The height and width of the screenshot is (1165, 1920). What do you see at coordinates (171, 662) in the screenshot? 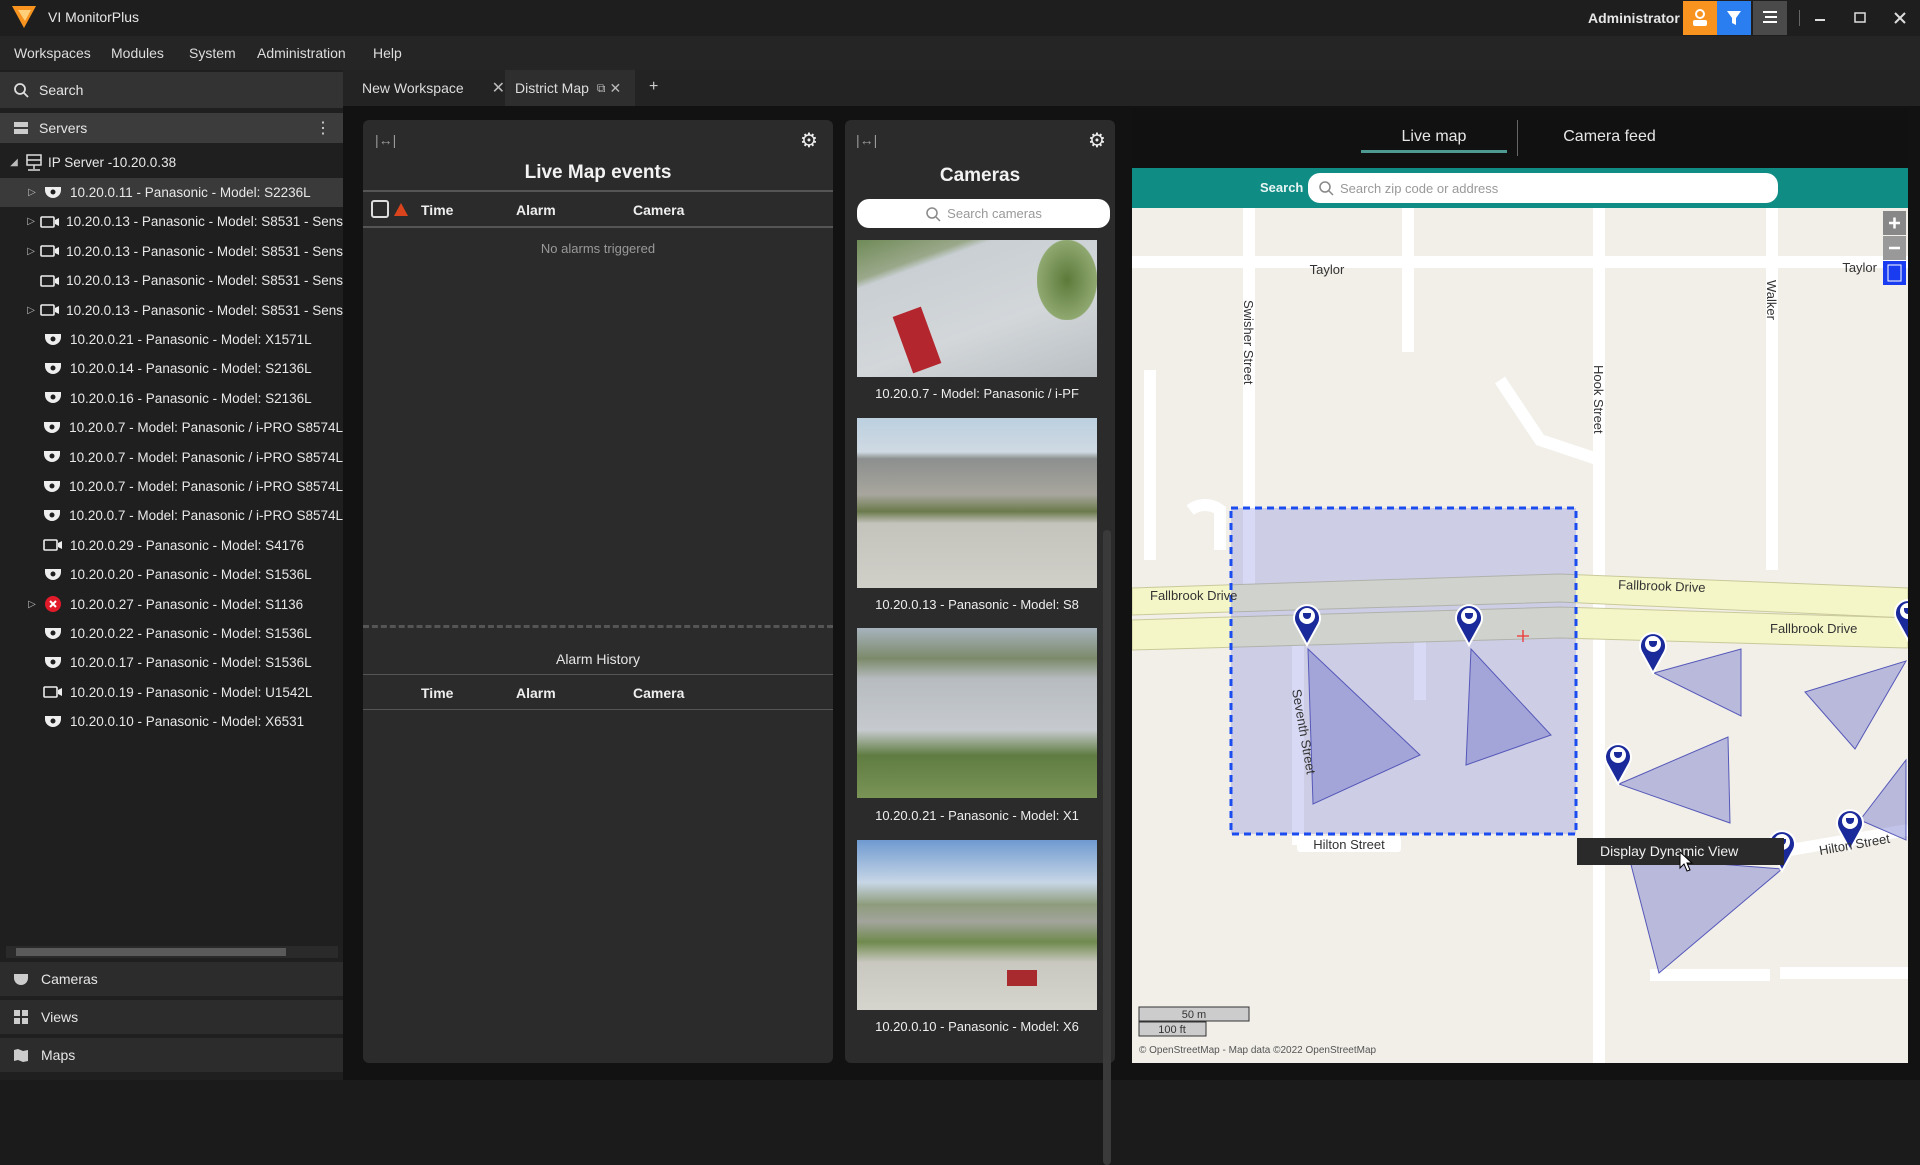
I see `tree-item: 10.20.0.17 - Panasonic - Model: S1536L` at bounding box center [171, 662].